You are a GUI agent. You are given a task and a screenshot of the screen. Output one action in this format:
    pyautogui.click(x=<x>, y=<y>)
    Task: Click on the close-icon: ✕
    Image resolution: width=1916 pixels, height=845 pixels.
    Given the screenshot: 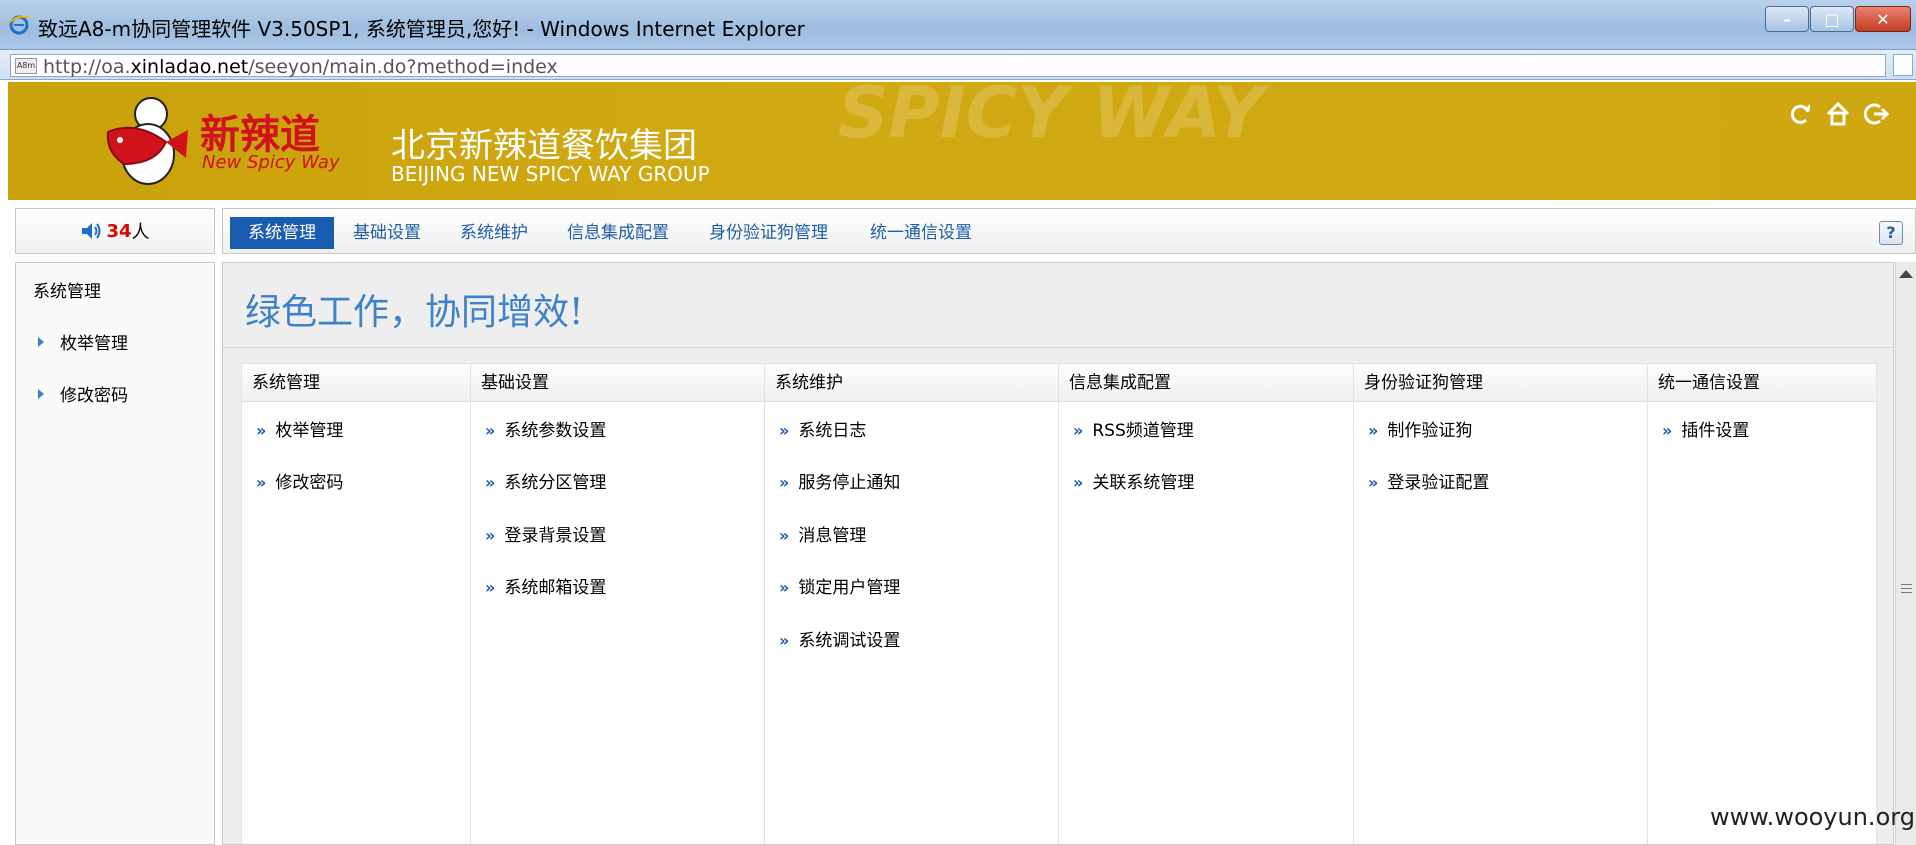 What is the action you would take?
    pyautogui.click(x=1883, y=19)
    